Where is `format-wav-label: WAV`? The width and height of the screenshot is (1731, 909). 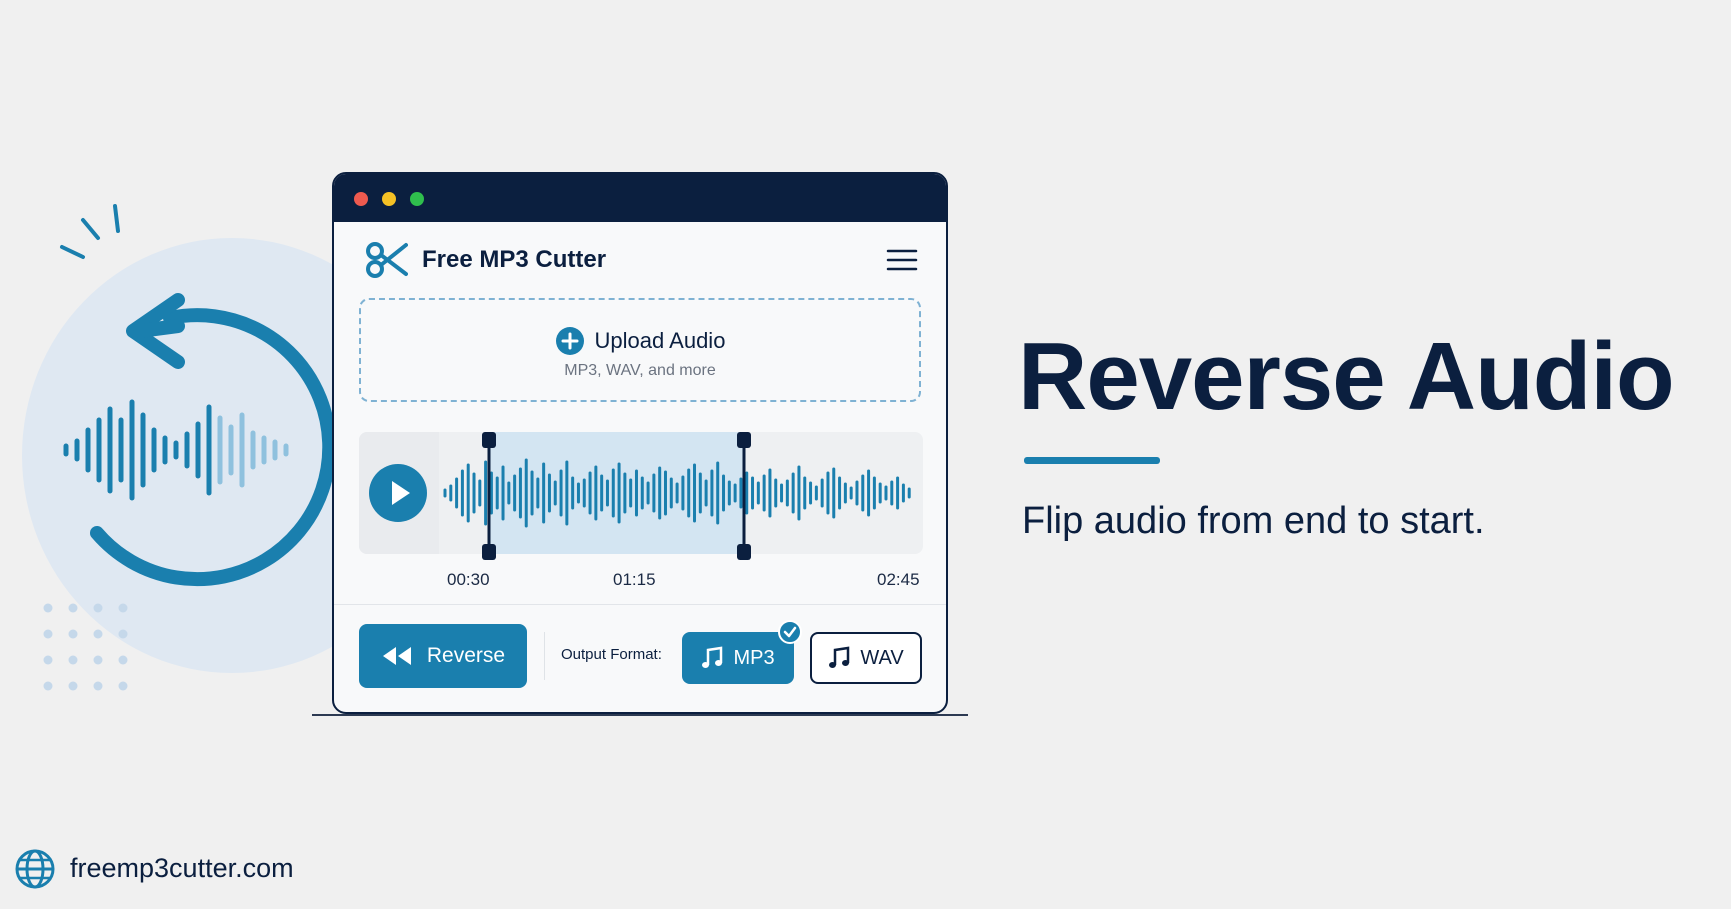
format-wav-label: WAV is located at coordinates (882, 657).